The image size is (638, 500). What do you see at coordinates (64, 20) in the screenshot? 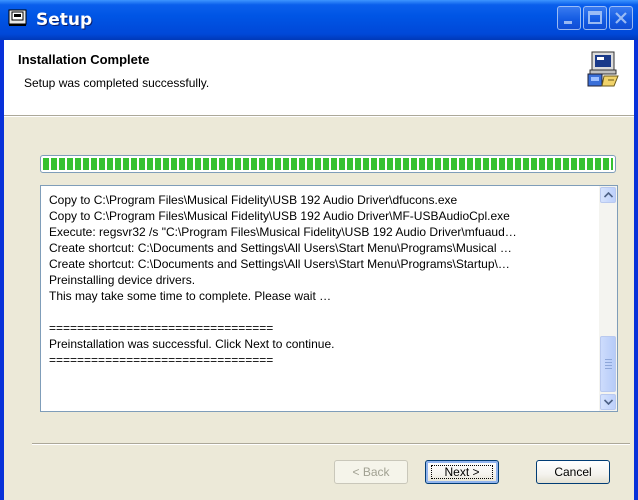
I see `window-title: Setup` at bounding box center [64, 20].